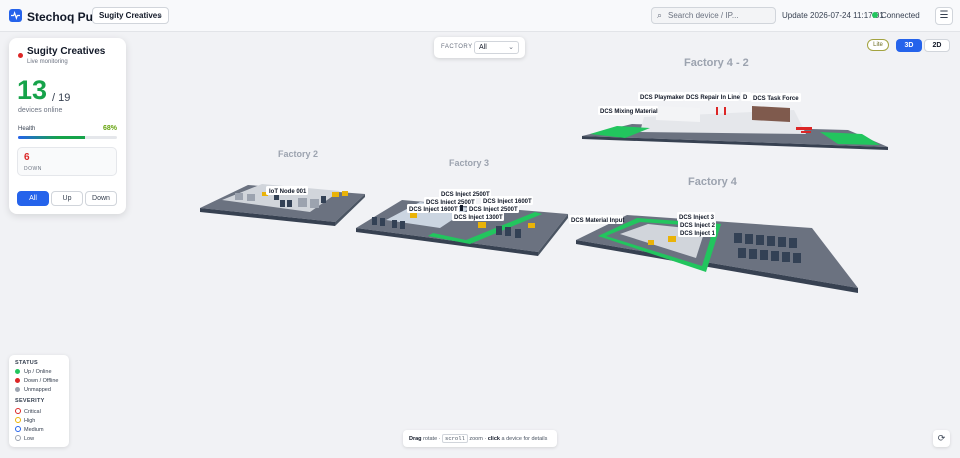  I want to click on green-dot-icon, so click(17, 371).